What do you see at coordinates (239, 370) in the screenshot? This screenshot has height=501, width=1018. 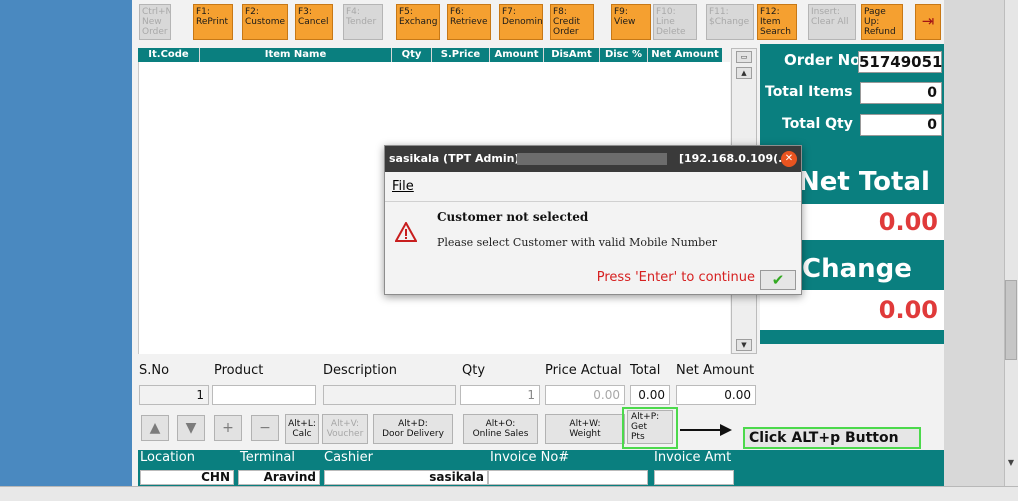 I see `product-label: Product` at bounding box center [239, 370].